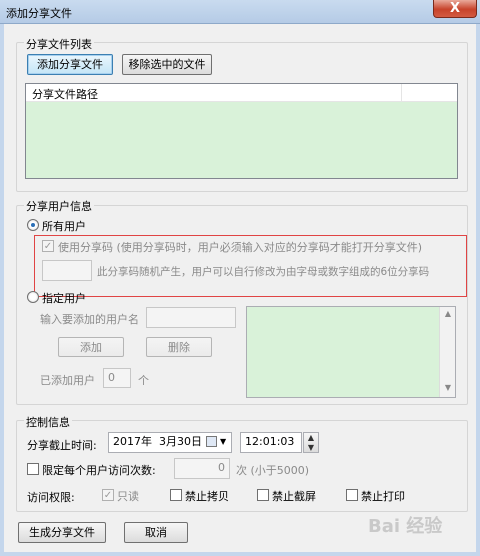  Describe the element at coordinates (156, 532) in the screenshot. I see `cancel-button: 取消` at that location.